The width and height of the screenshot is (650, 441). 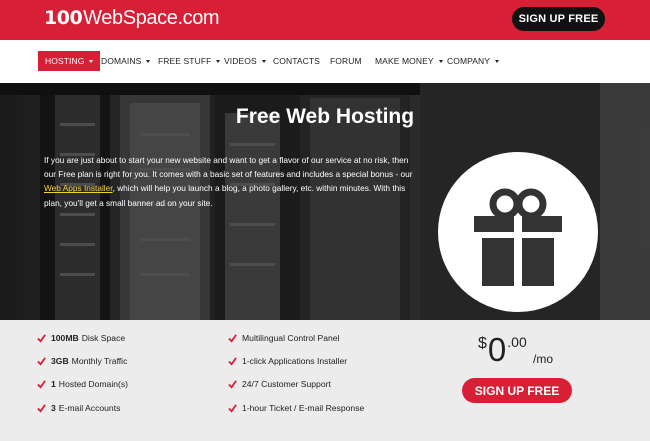 What do you see at coordinates (291, 338) in the screenshot?
I see `feature-label: Multilingual Control Panel` at bounding box center [291, 338].